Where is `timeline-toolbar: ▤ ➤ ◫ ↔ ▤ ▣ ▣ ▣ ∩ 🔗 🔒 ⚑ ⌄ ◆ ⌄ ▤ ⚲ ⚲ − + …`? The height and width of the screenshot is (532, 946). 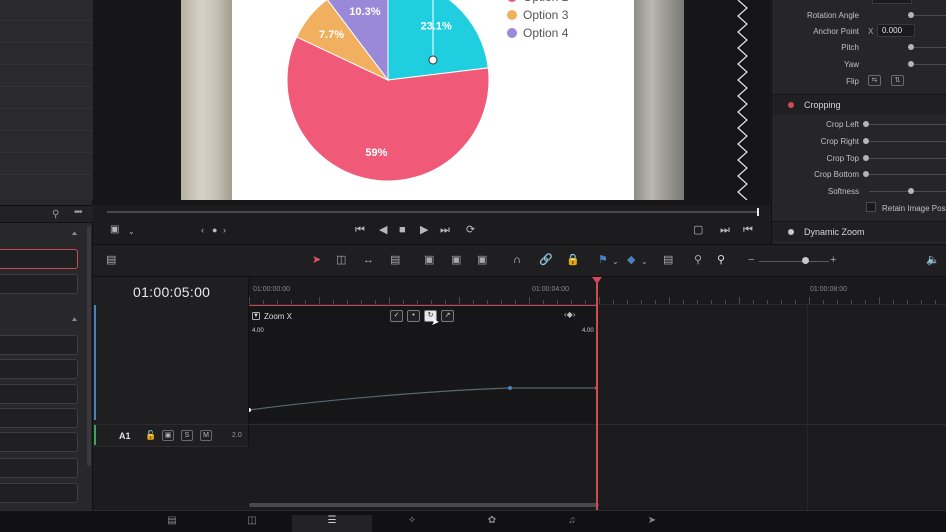 timeline-toolbar: ▤ ➤ ◫ ↔ ▤ ▣ ▣ ▣ ∩ 🔗 🔒 ⚑ ⌄ ◆ ⌄ ▤ ⚲ ⚲ − + … is located at coordinates (519, 260).